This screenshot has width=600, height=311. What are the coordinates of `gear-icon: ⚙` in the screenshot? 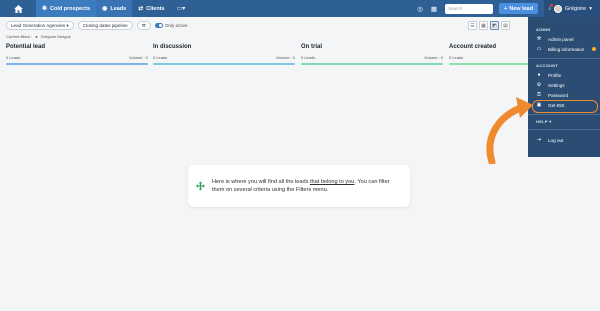 It's located at (539, 85).